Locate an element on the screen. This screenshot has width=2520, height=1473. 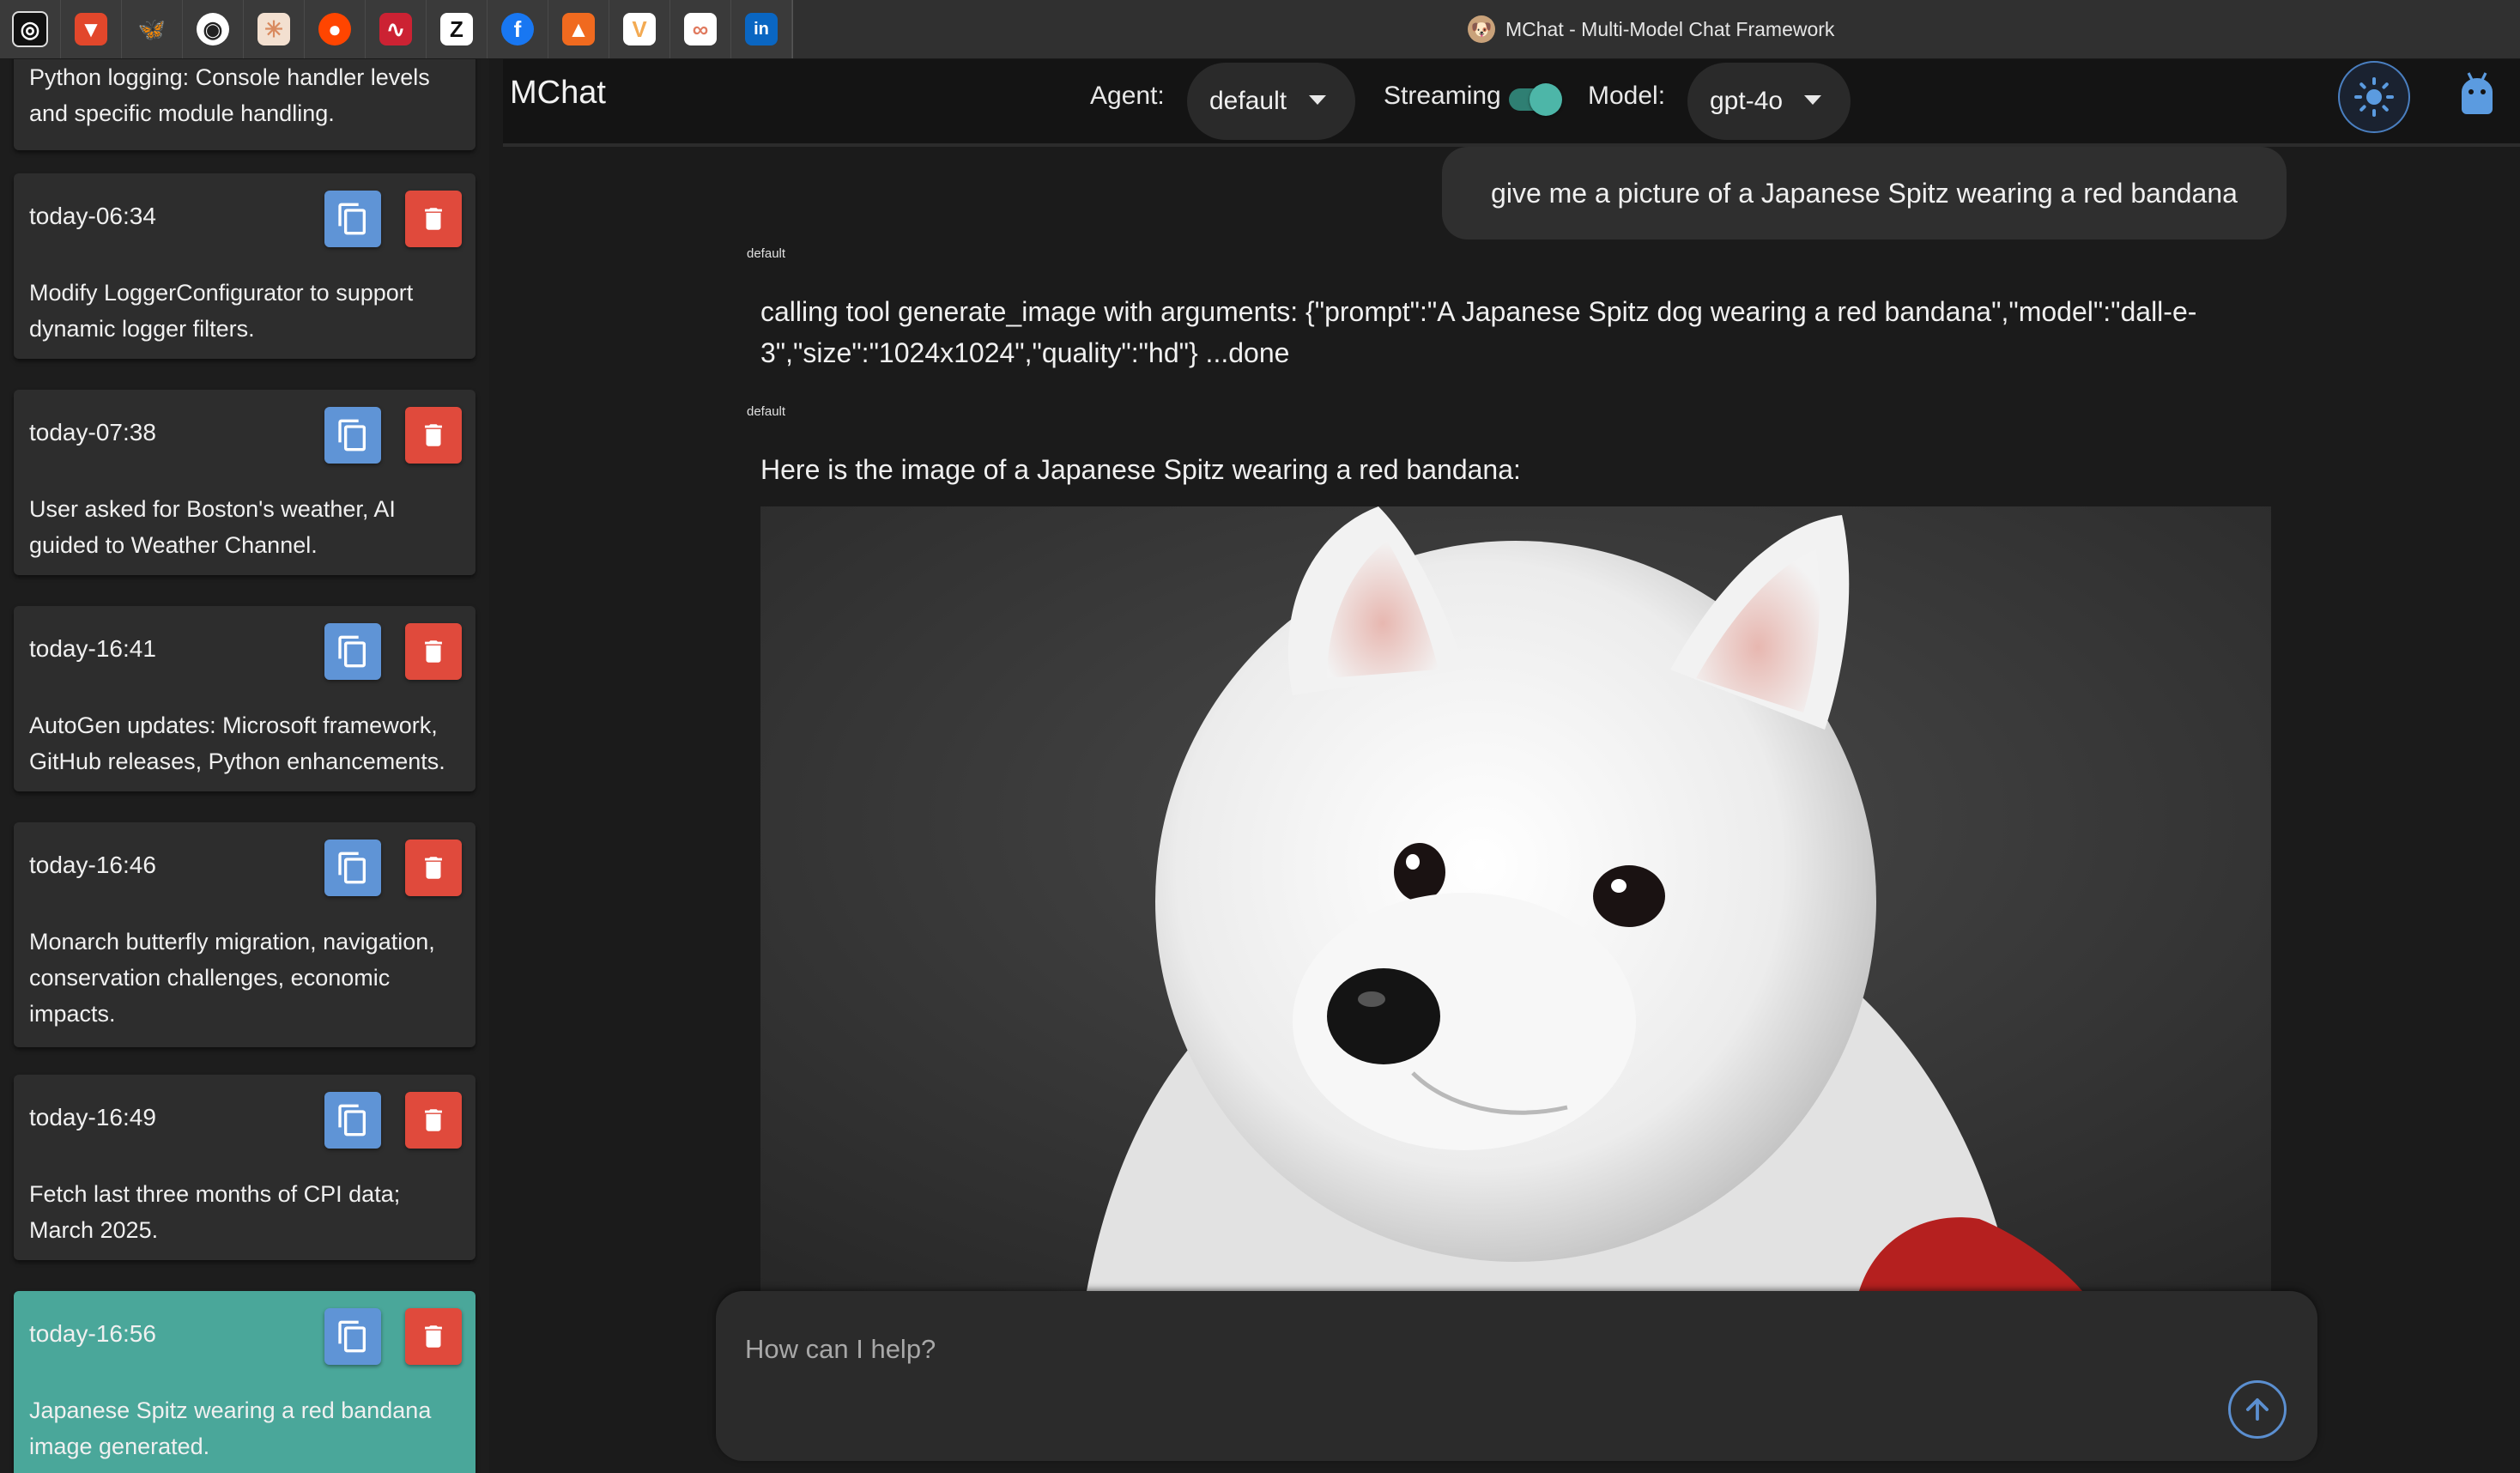
android-bot-icon is located at coordinates (2477, 95).